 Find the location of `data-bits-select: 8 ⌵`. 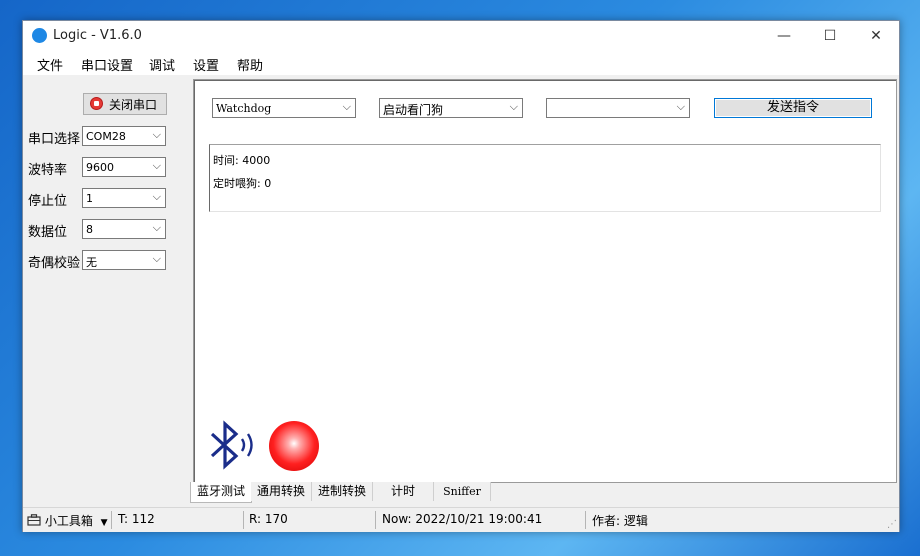

data-bits-select: 8 ⌵ is located at coordinates (124, 229).